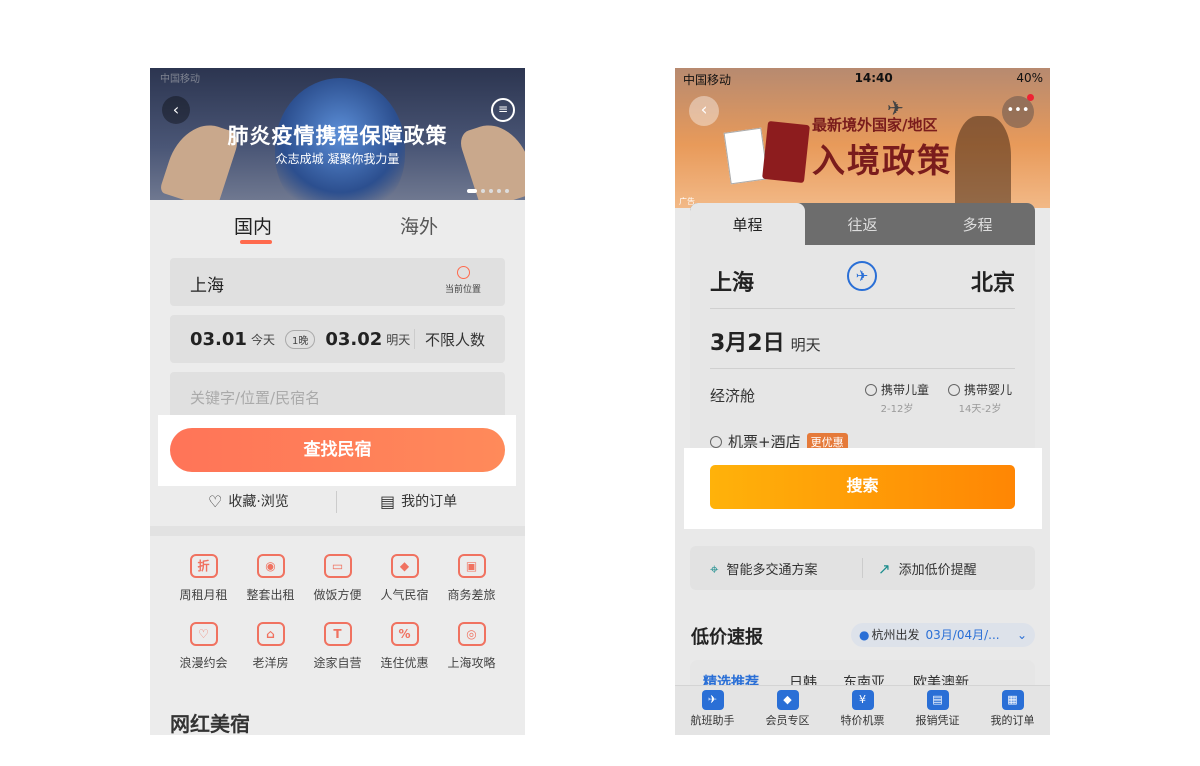  I want to click on checkout-day: 明天, so click(398, 339).